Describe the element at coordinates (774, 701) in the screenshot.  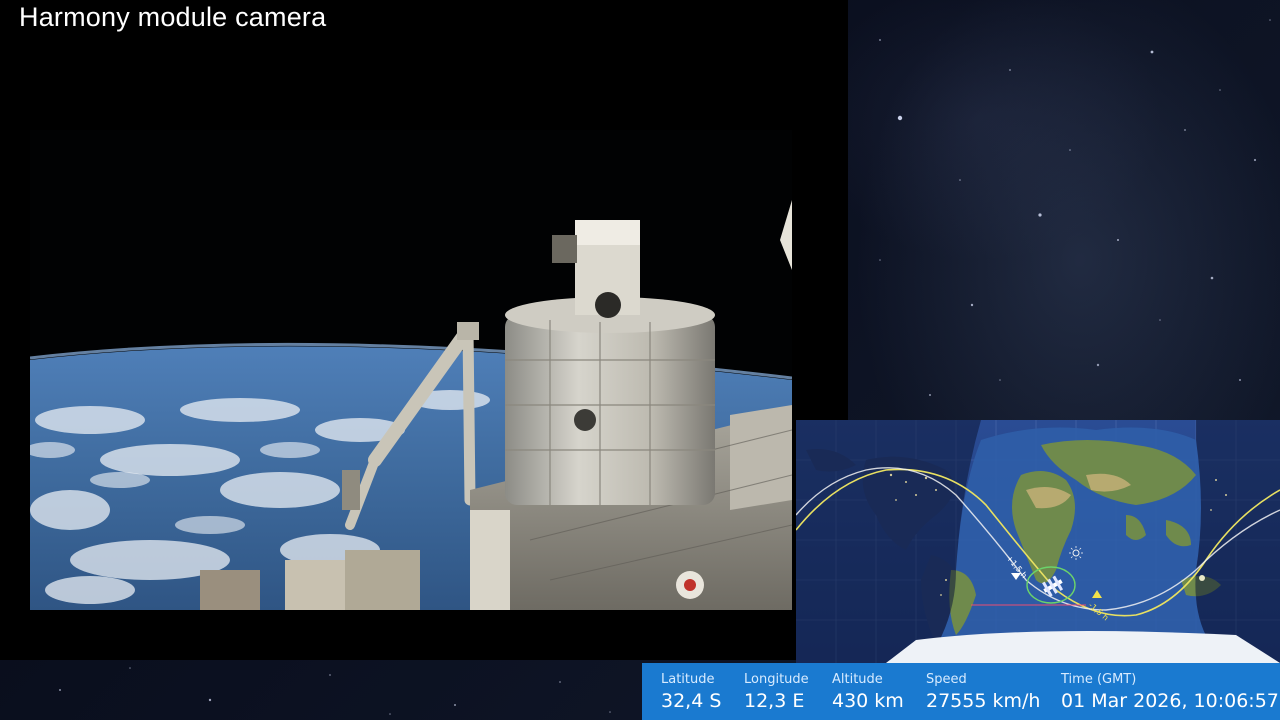
I see `longitude-value: 12,3 E` at that location.